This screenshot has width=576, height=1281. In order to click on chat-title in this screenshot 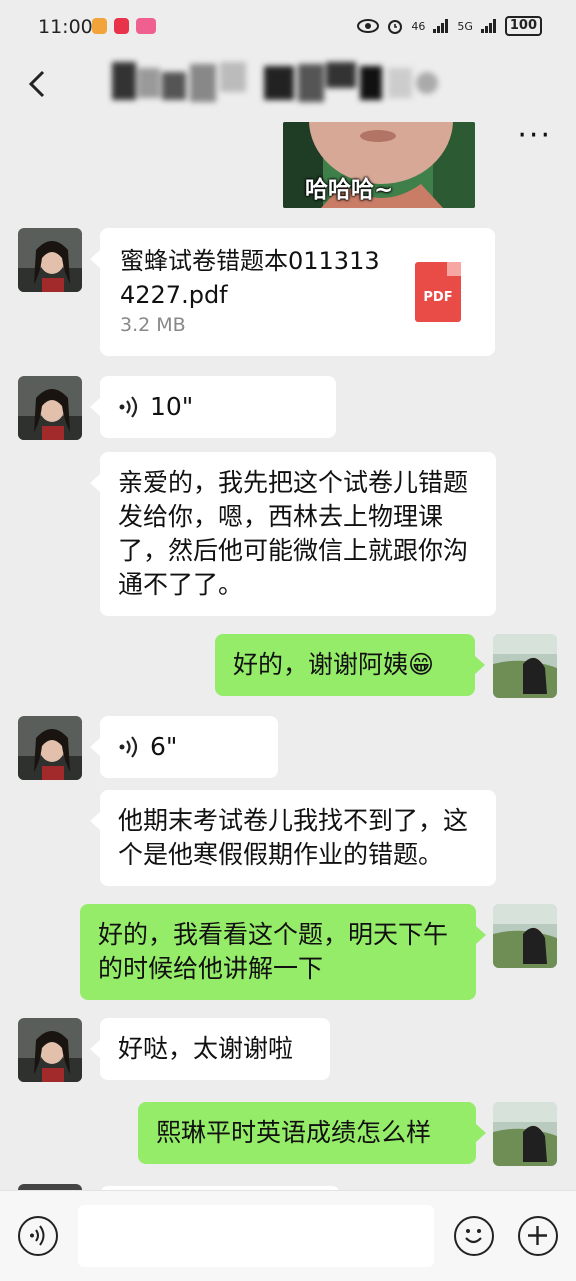, I will do `click(282, 83)`.